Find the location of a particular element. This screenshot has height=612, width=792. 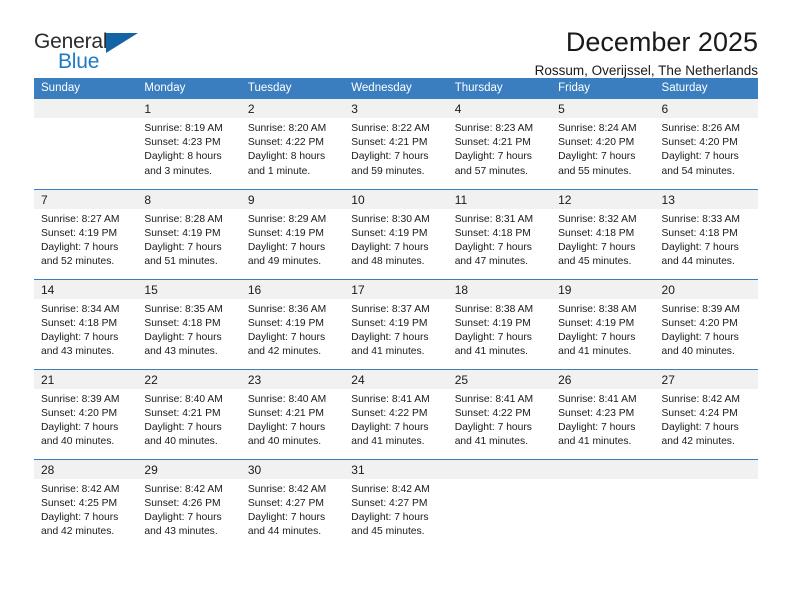

sunrise-text: Sunrise: 8:33 AM is located at coordinates (700, 219).